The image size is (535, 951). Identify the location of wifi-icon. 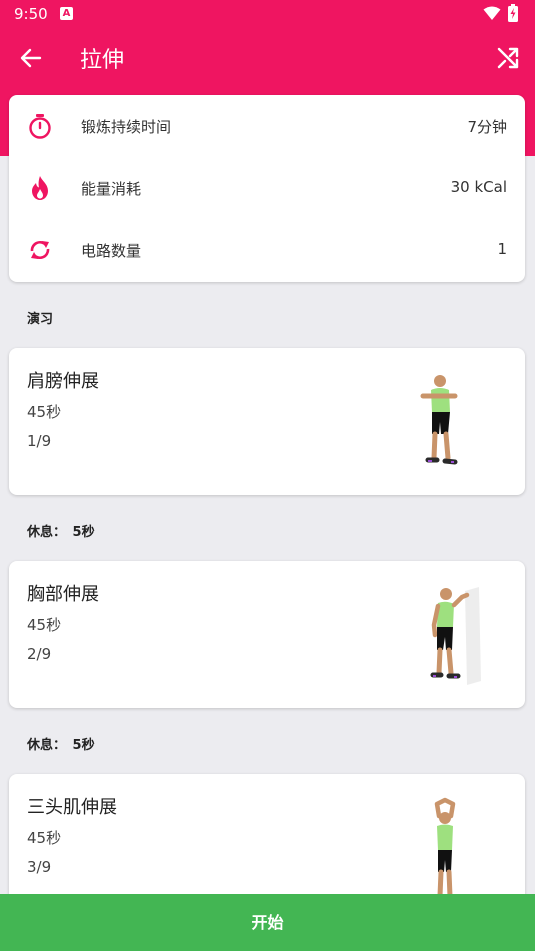
(492, 13).